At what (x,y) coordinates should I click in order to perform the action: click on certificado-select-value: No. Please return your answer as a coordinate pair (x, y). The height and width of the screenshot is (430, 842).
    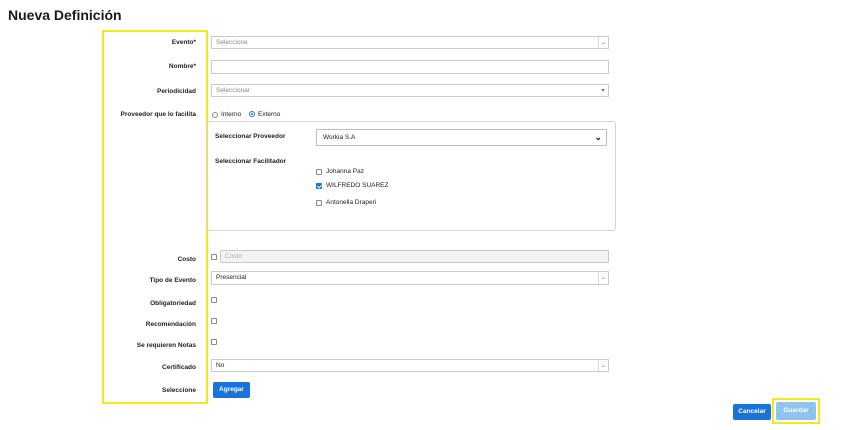
    Looking at the image, I should click on (220, 365).